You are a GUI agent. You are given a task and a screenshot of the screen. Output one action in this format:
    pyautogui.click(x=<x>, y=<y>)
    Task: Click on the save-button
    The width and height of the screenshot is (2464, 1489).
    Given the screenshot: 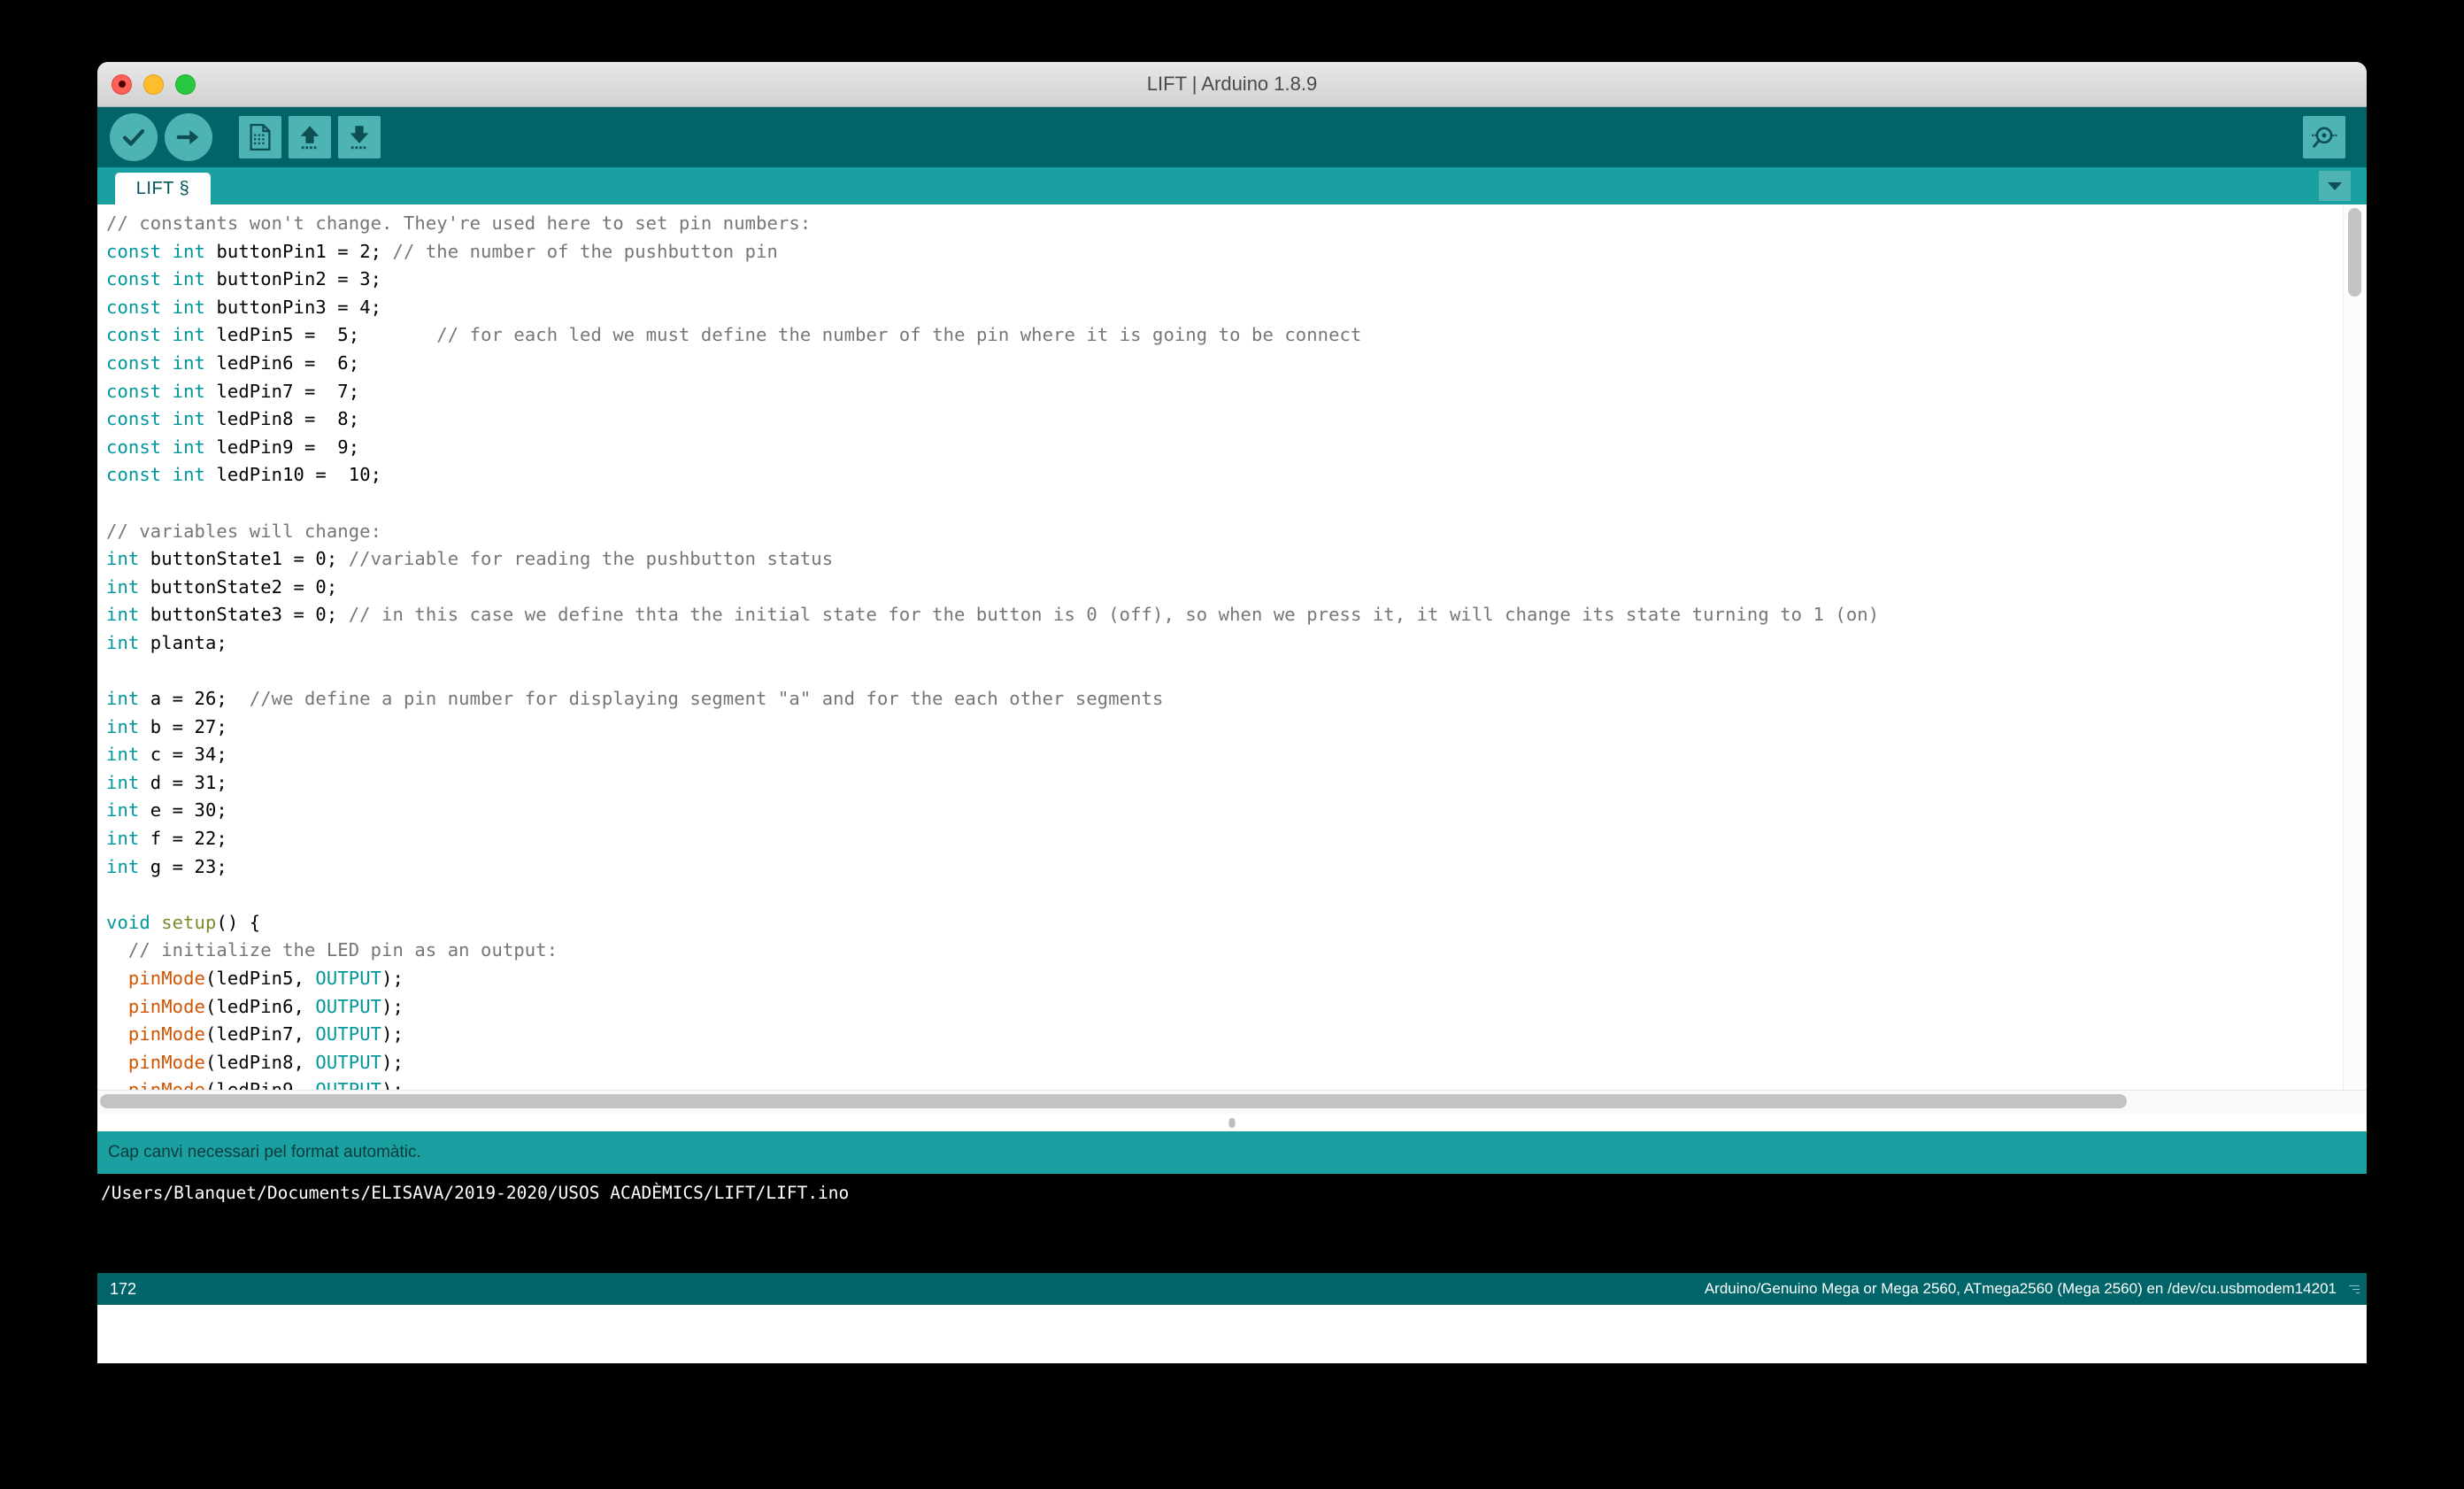 What is the action you would take?
    pyautogui.click(x=360, y=137)
    